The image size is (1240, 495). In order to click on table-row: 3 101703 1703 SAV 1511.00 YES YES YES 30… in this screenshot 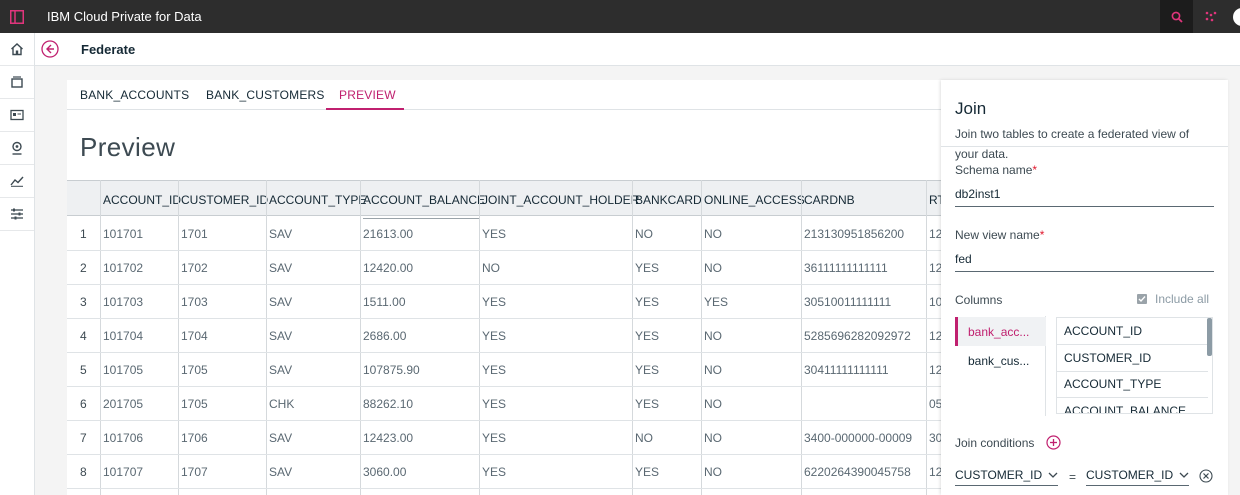, I will do `click(505, 302)`.